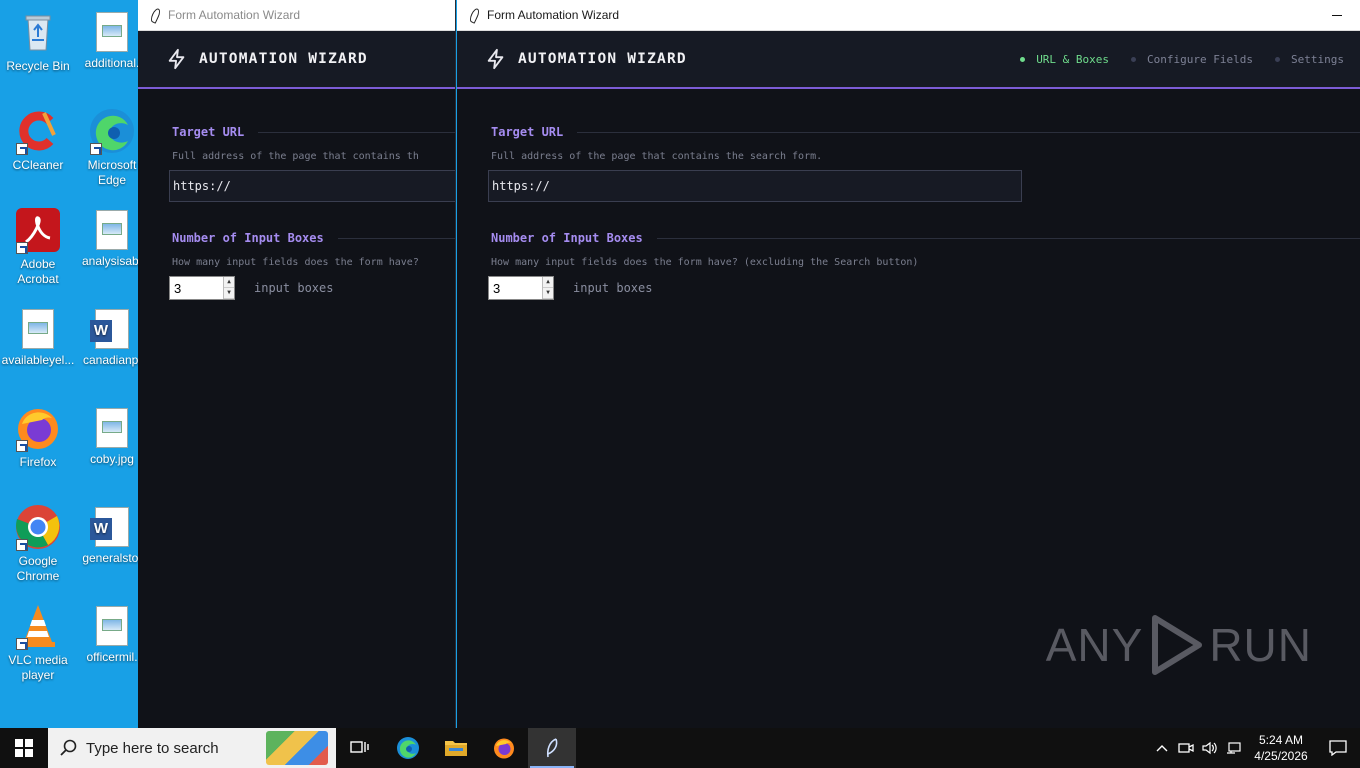 The width and height of the screenshot is (1360, 768). Describe the element at coordinates (1200, 59) in the screenshot. I see `step-label: Configure Fields` at that location.